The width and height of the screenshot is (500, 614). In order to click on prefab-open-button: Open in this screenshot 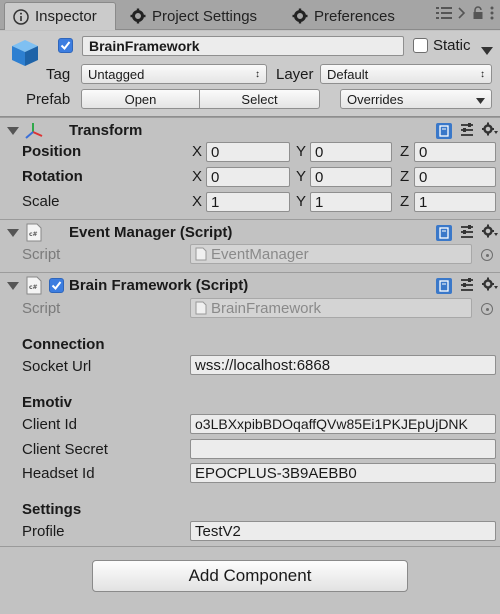, I will do `click(140, 99)`.